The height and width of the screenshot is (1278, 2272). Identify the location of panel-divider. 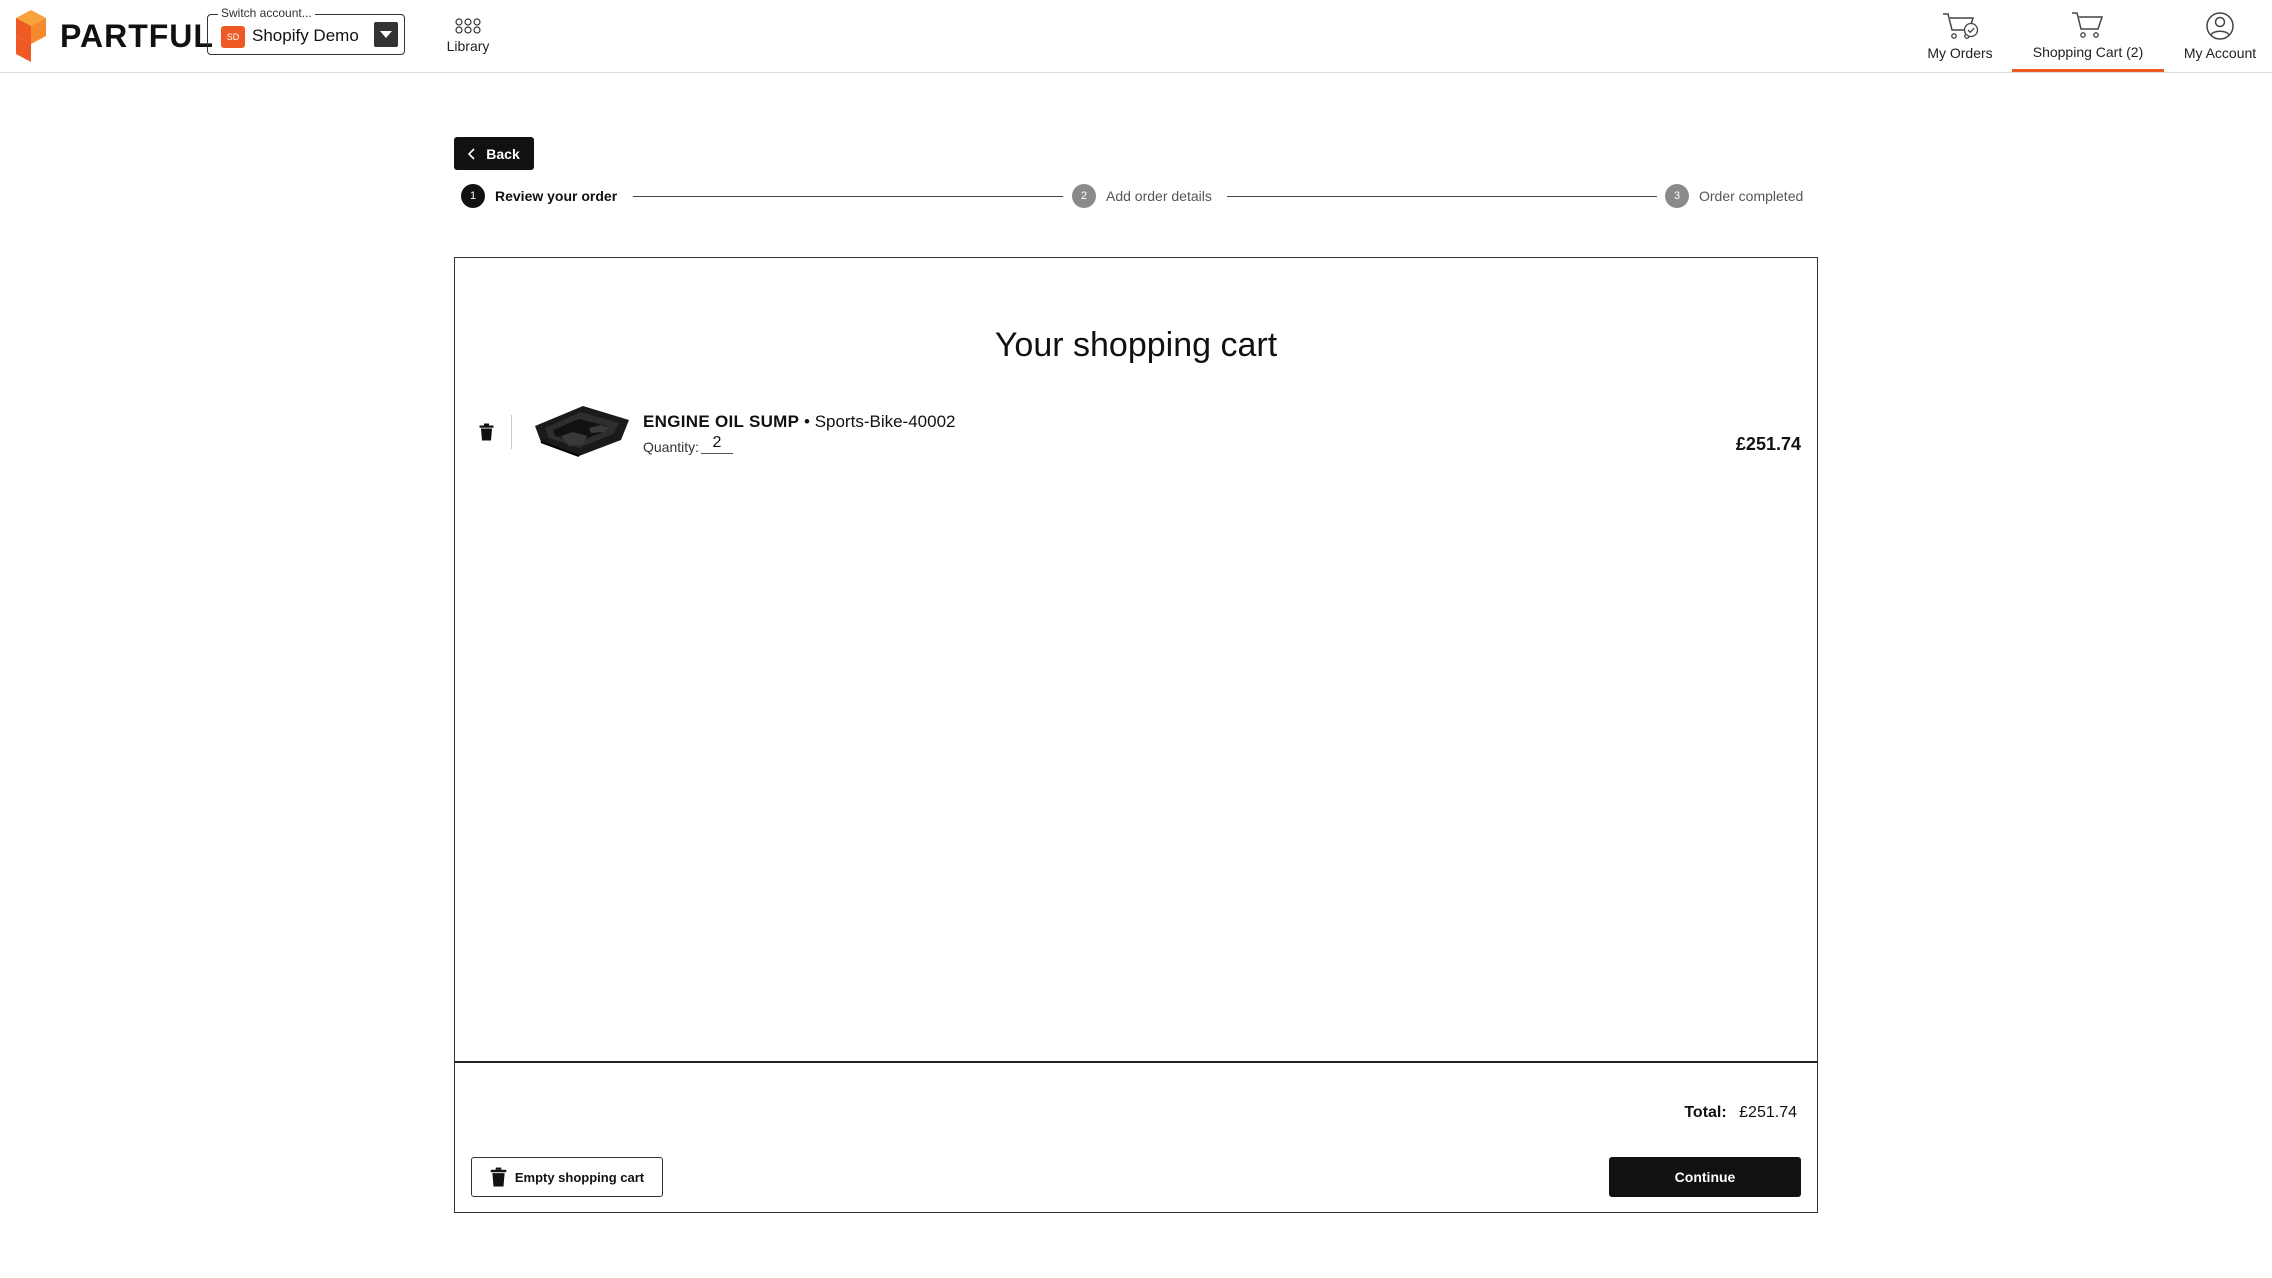
(1136, 1062).